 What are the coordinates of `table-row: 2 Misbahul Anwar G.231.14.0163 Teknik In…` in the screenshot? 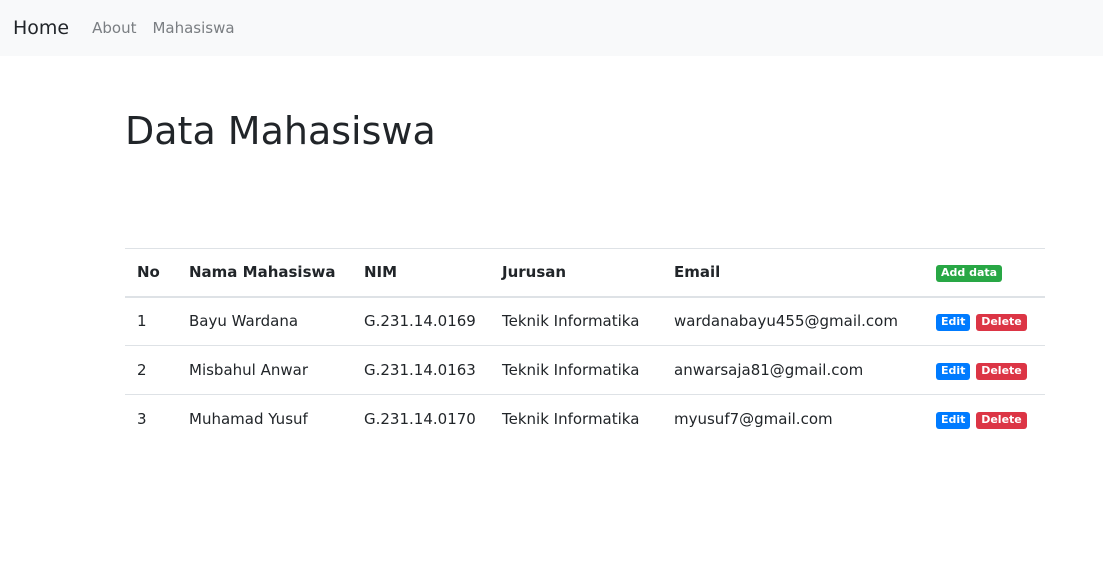 It's located at (585, 370).